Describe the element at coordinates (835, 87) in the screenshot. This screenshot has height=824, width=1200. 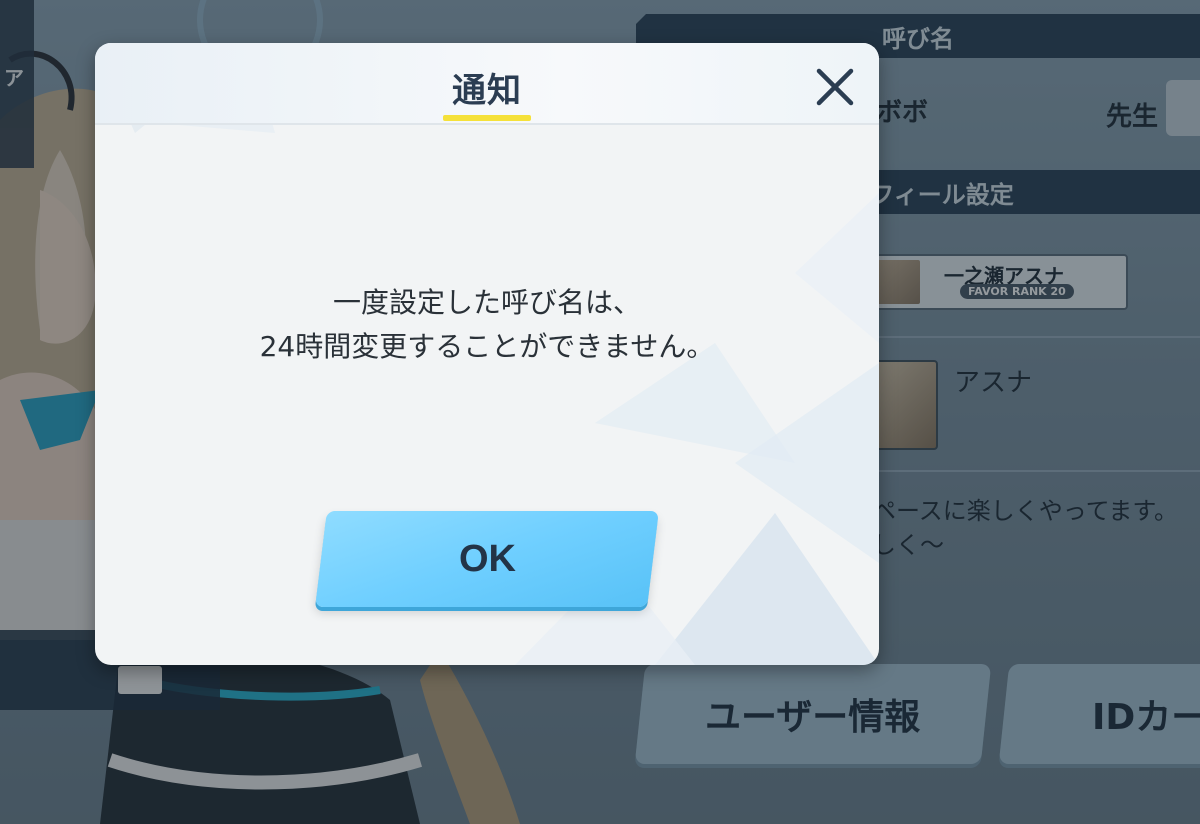
I see `close-icon` at that location.